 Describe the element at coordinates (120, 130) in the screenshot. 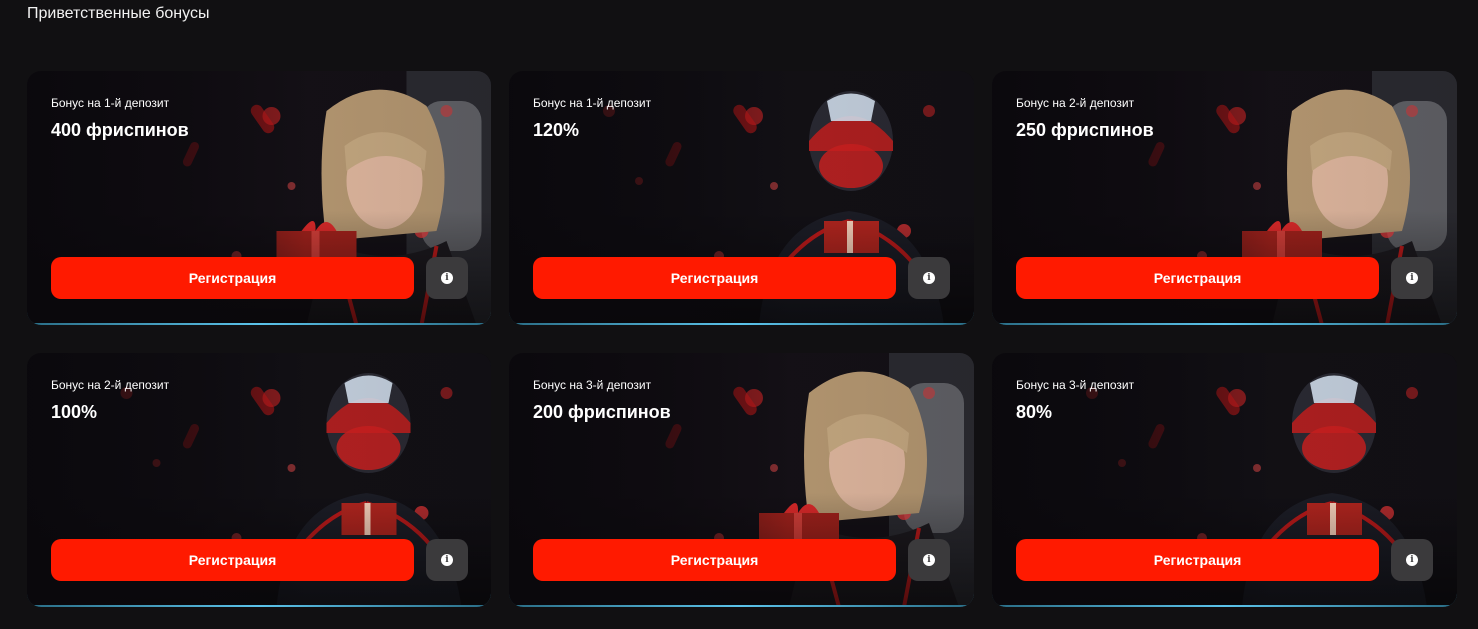

I see `bonus-amount: 400 фриспинов` at that location.